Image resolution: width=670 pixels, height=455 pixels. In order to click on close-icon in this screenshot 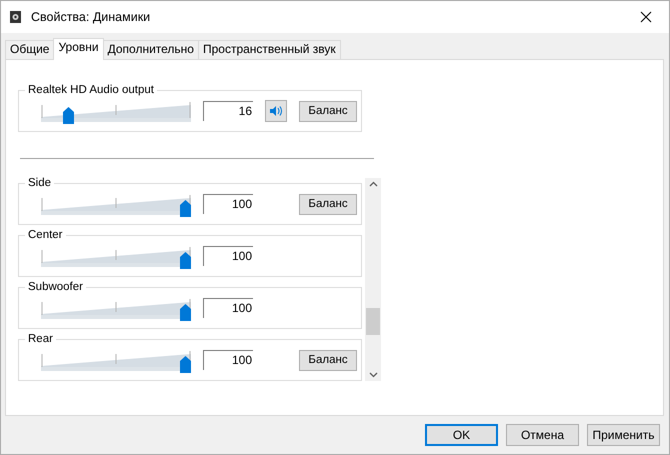, I will do `click(646, 17)`.